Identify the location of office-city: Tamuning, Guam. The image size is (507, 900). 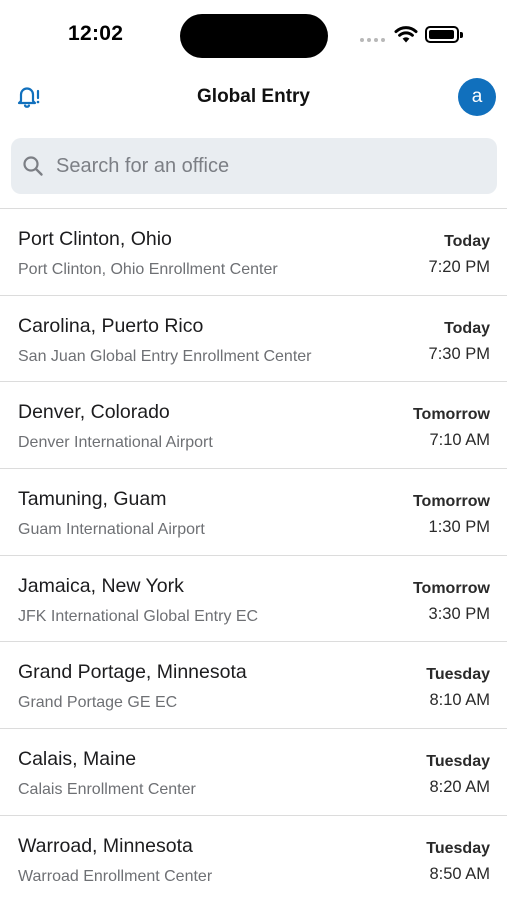
(92, 499).